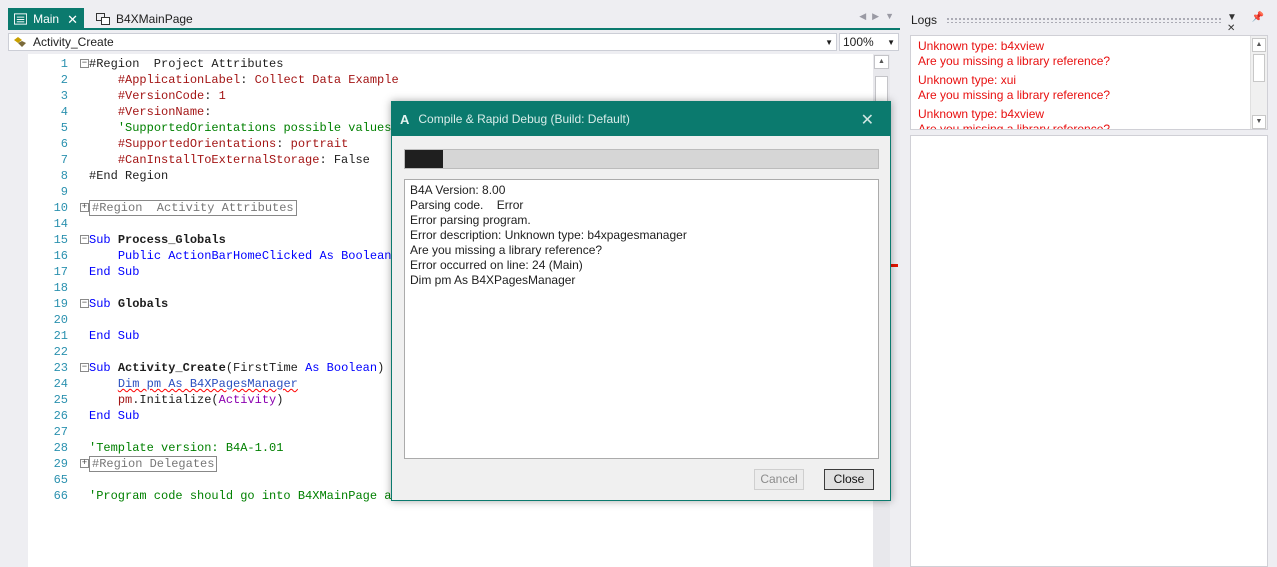 The image size is (1277, 567). Describe the element at coordinates (60, 224) in the screenshot. I see `line-number: 14` at that location.